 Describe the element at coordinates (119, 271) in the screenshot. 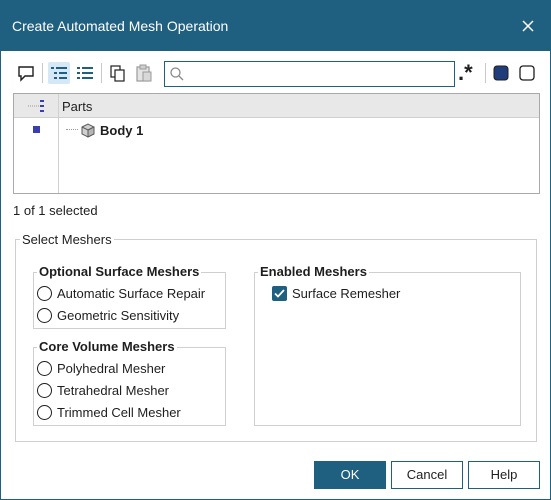

I see `optional-surface-meshers-title: Optional Surface Meshers` at that location.